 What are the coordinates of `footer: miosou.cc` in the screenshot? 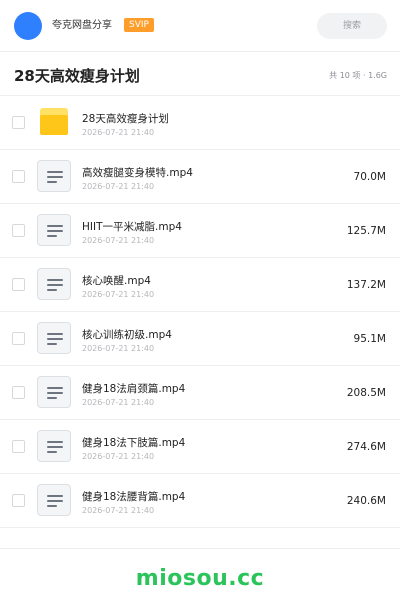 It's located at (200, 574).